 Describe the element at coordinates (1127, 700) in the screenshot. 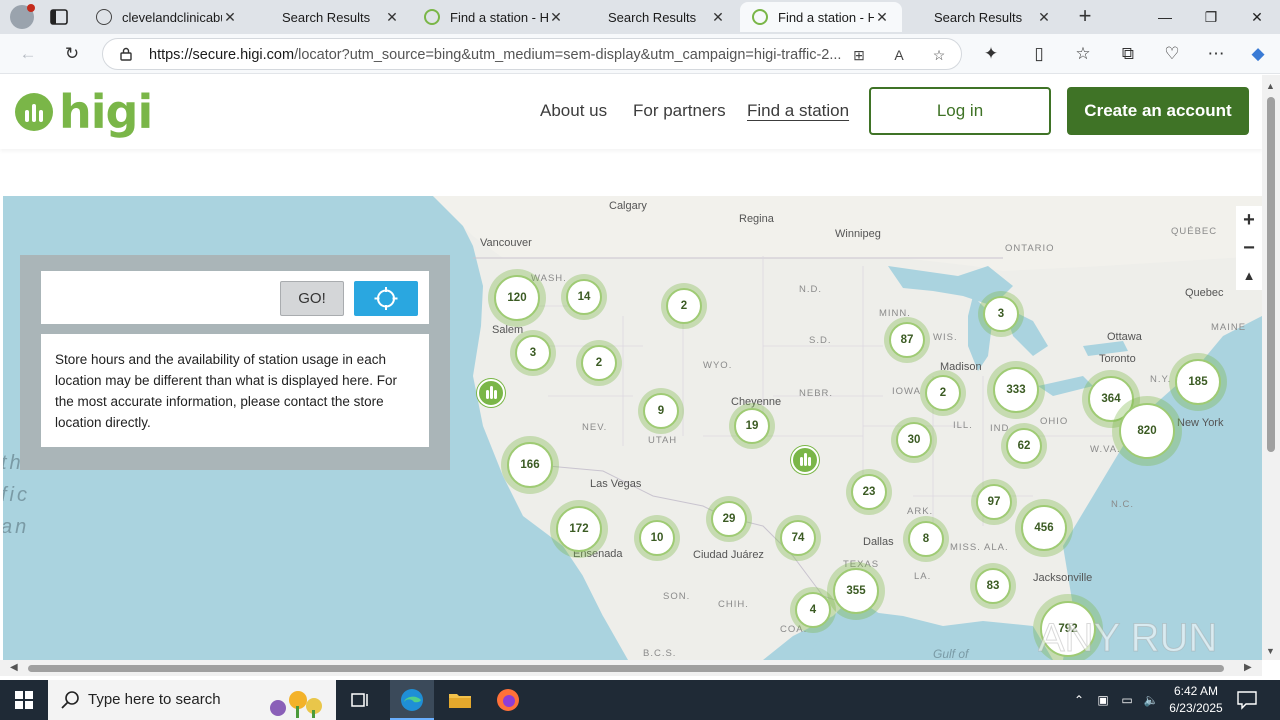

I see `network-icon: ▭` at that location.